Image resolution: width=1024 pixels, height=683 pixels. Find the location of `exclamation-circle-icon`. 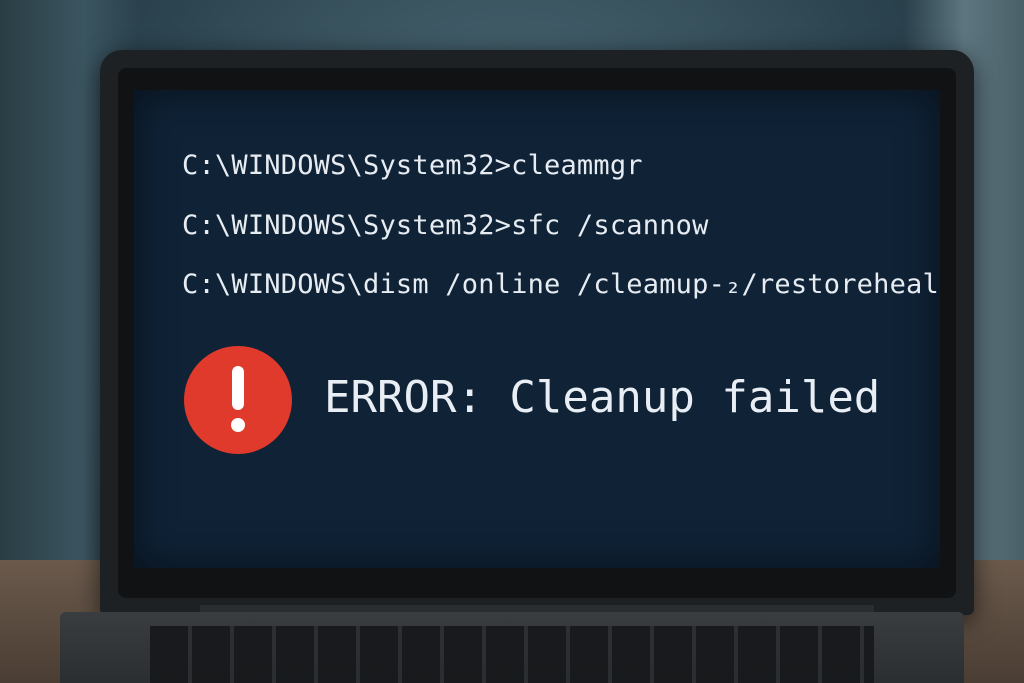

exclamation-circle-icon is located at coordinates (238, 400).